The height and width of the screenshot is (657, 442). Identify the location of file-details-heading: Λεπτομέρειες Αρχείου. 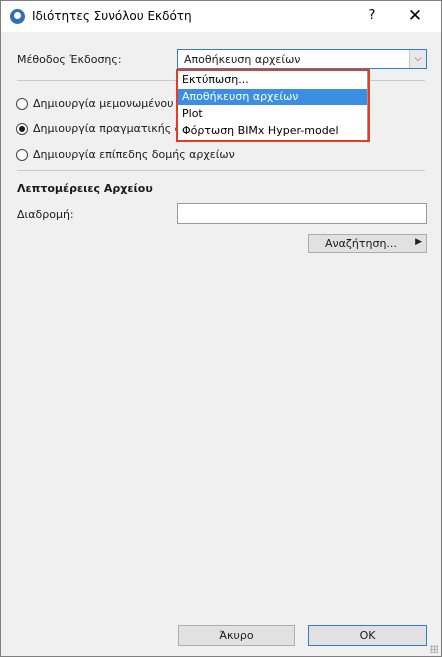
(85, 188).